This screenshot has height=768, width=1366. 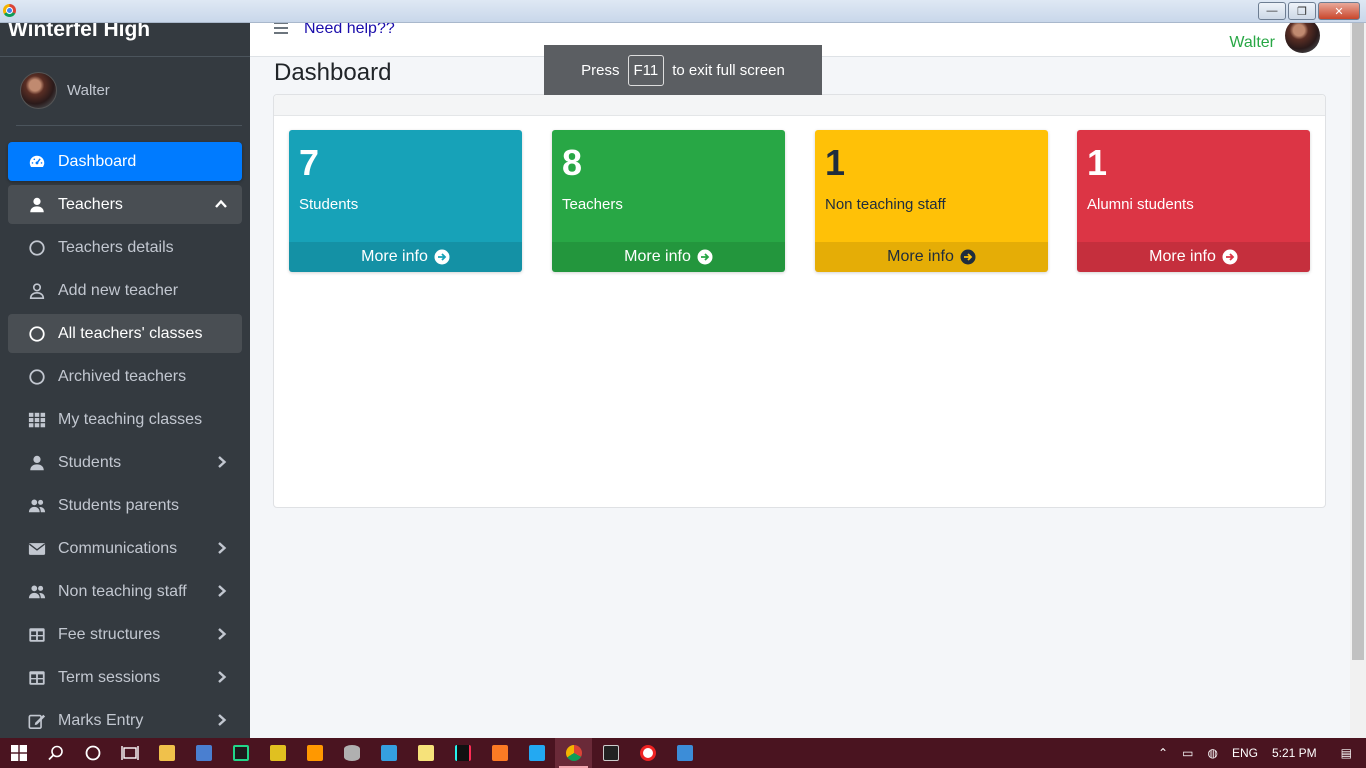 I want to click on stat-box-teachers: 8 Teachers More info, so click(x=668, y=201).